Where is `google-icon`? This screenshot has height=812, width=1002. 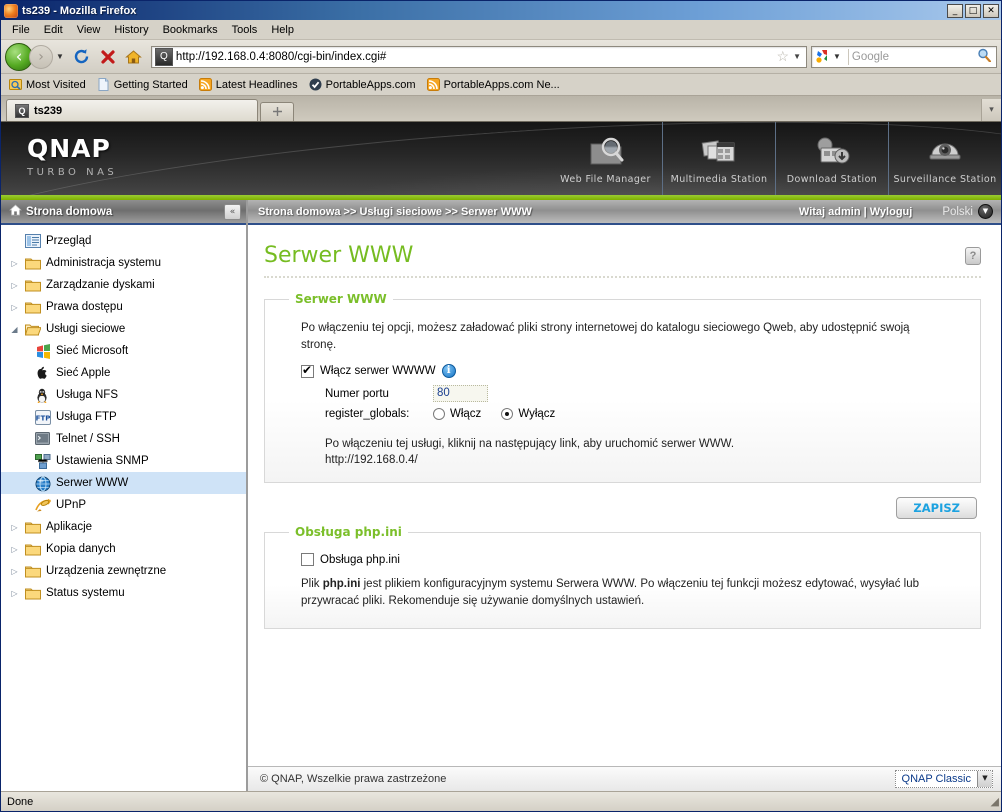 google-icon is located at coordinates (823, 57).